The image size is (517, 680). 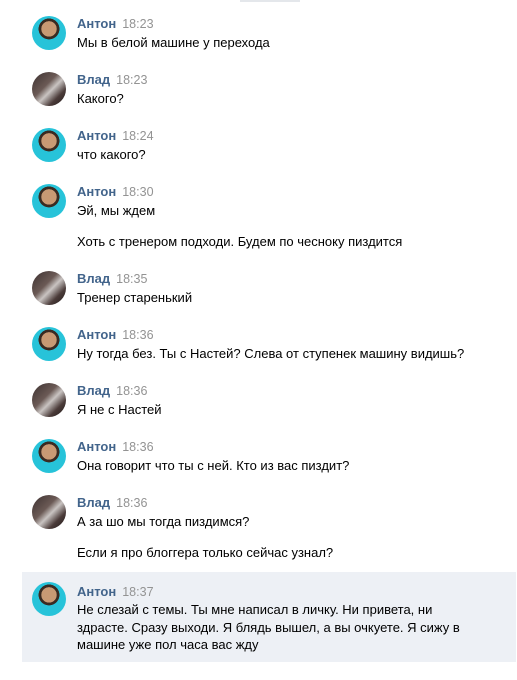 I want to click on message-time: 18:37, so click(x=137, y=592).